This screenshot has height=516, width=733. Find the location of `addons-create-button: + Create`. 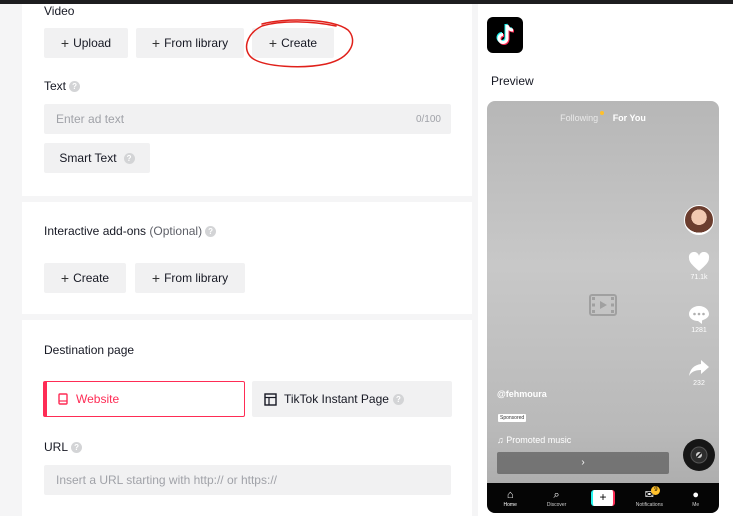

addons-create-button: + Create is located at coordinates (85, 278).